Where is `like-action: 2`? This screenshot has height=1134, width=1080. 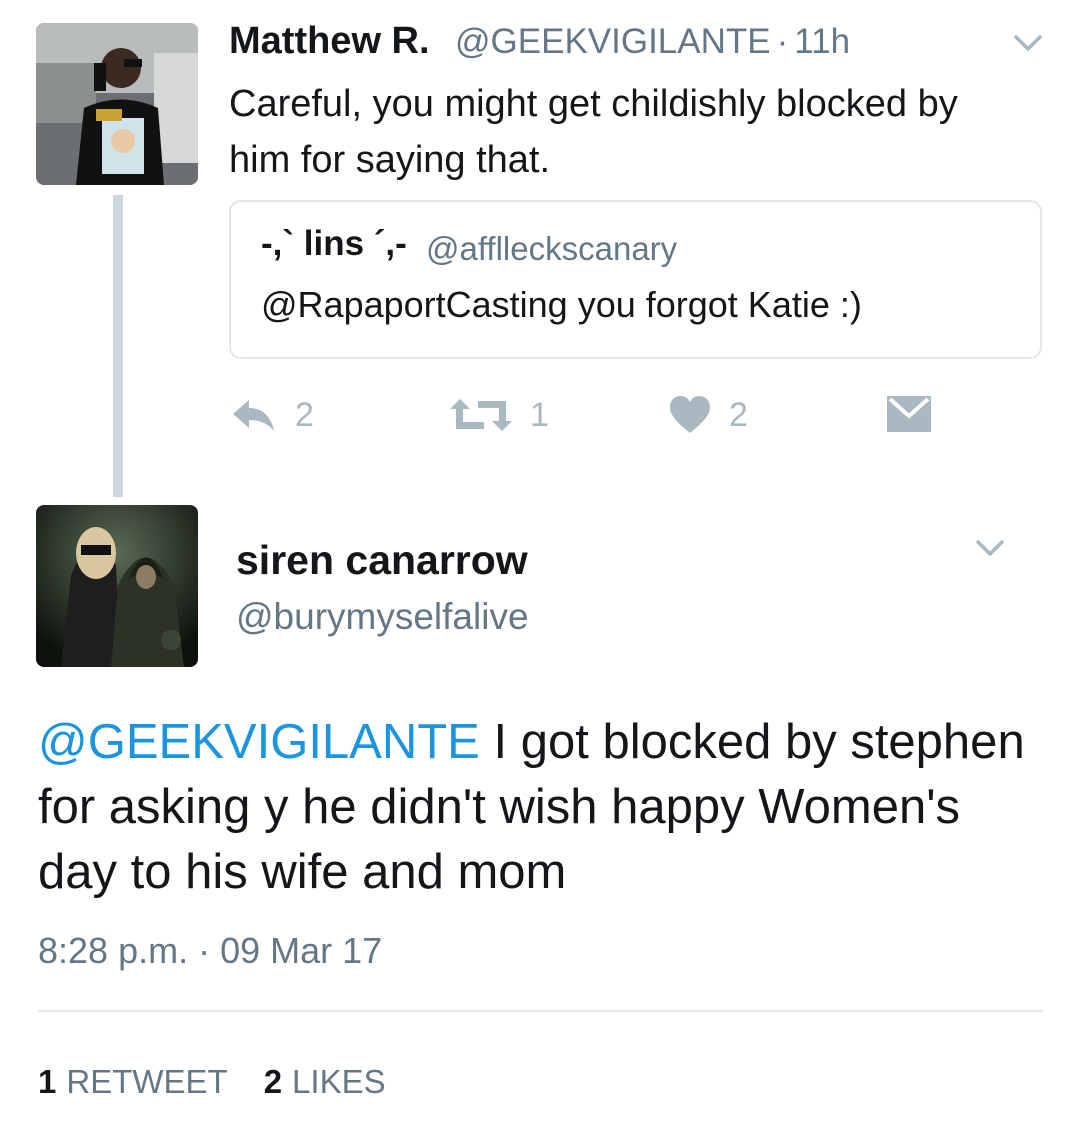 like-action: 2 is located at coordinates (708, 415).